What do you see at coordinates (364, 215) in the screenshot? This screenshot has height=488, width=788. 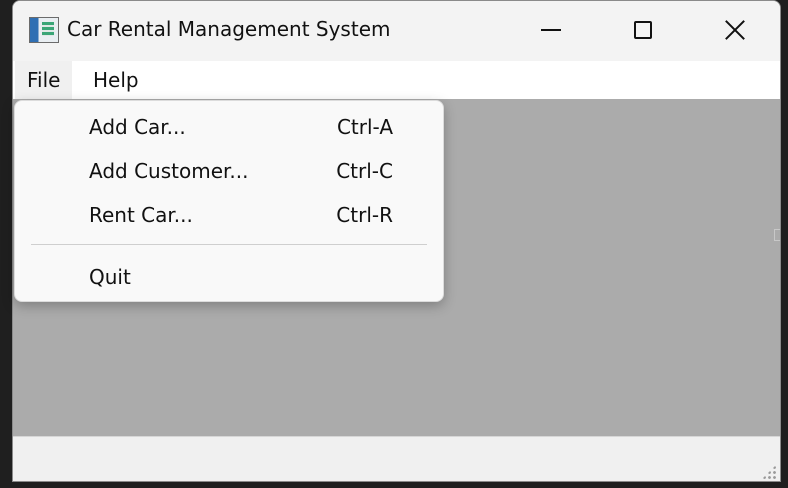 I see `menu-item-shortcut: Ctrl-R` at bounding box center [364, 215].